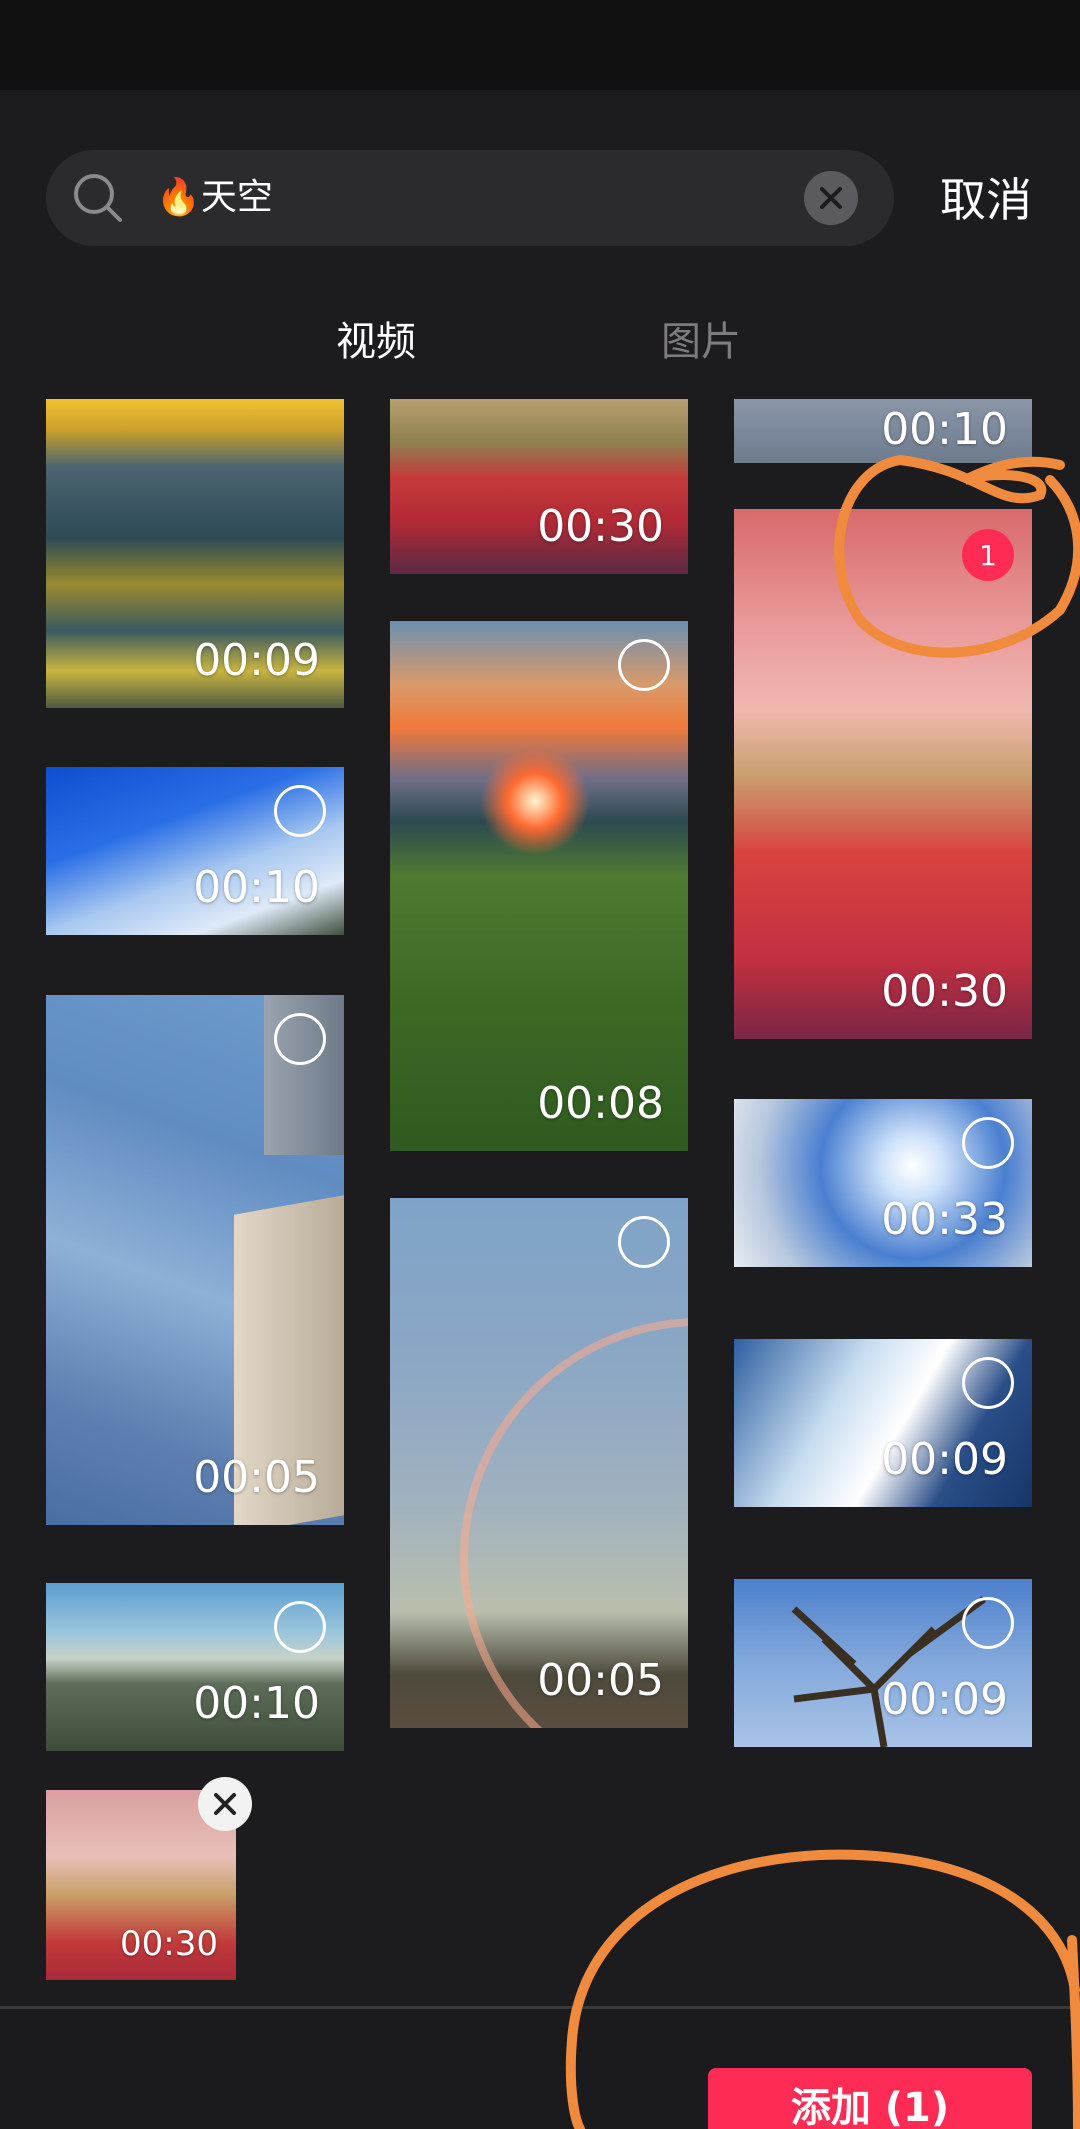  Describe the element at coordinates (944, 1219) in the screenshot. I see `video-duration: 00:33` at that location.